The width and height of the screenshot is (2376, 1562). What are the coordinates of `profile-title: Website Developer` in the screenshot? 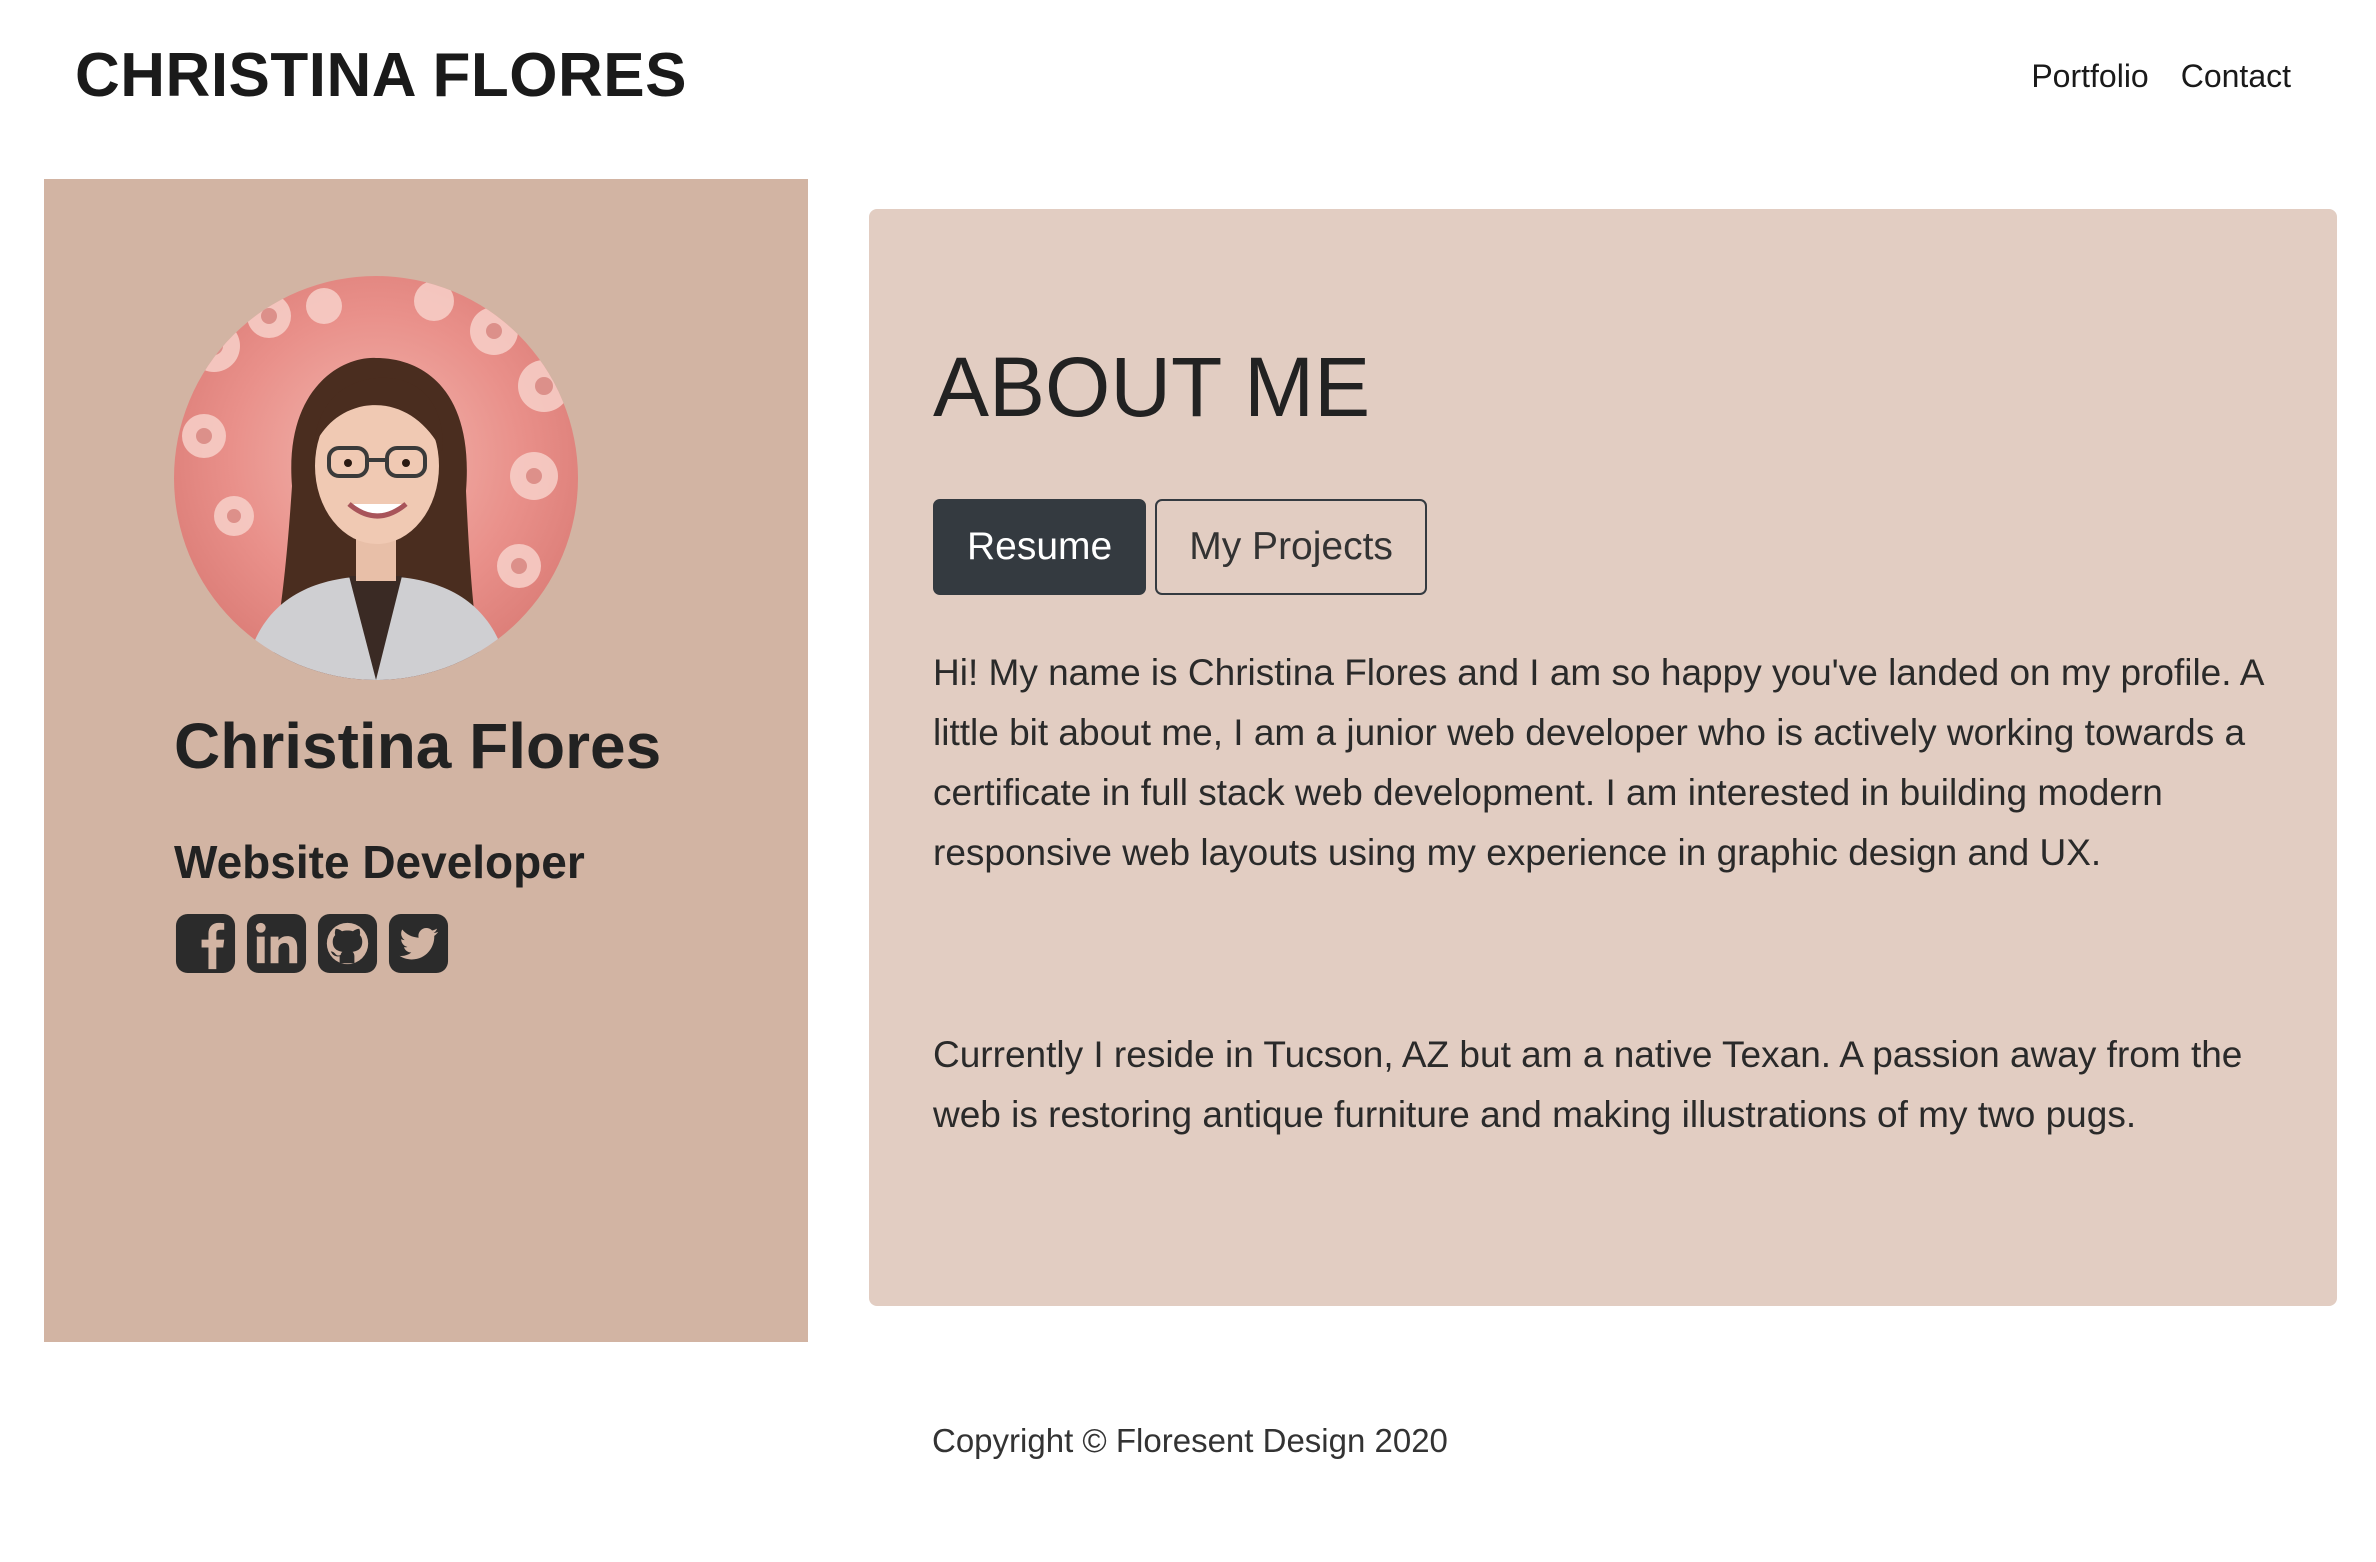 It's located at (379, 862).